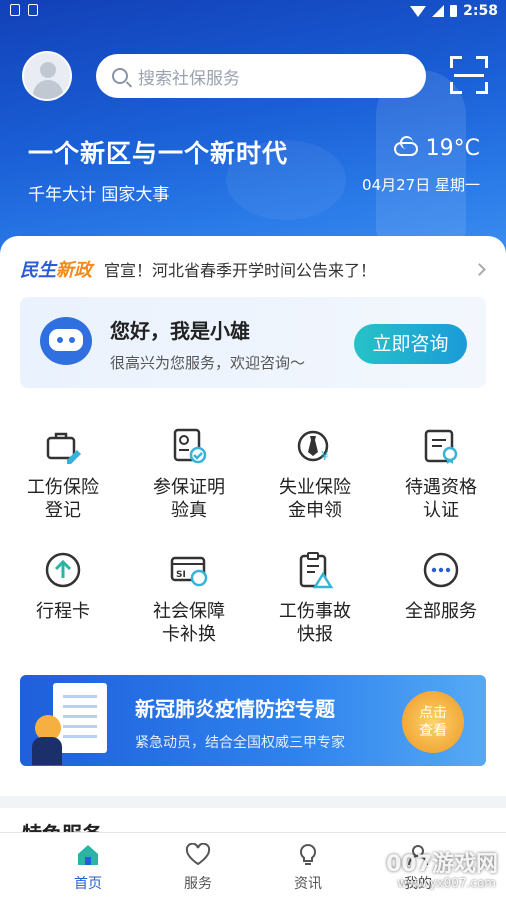  I want to click on chevron-right-icon, so click(479, 269).